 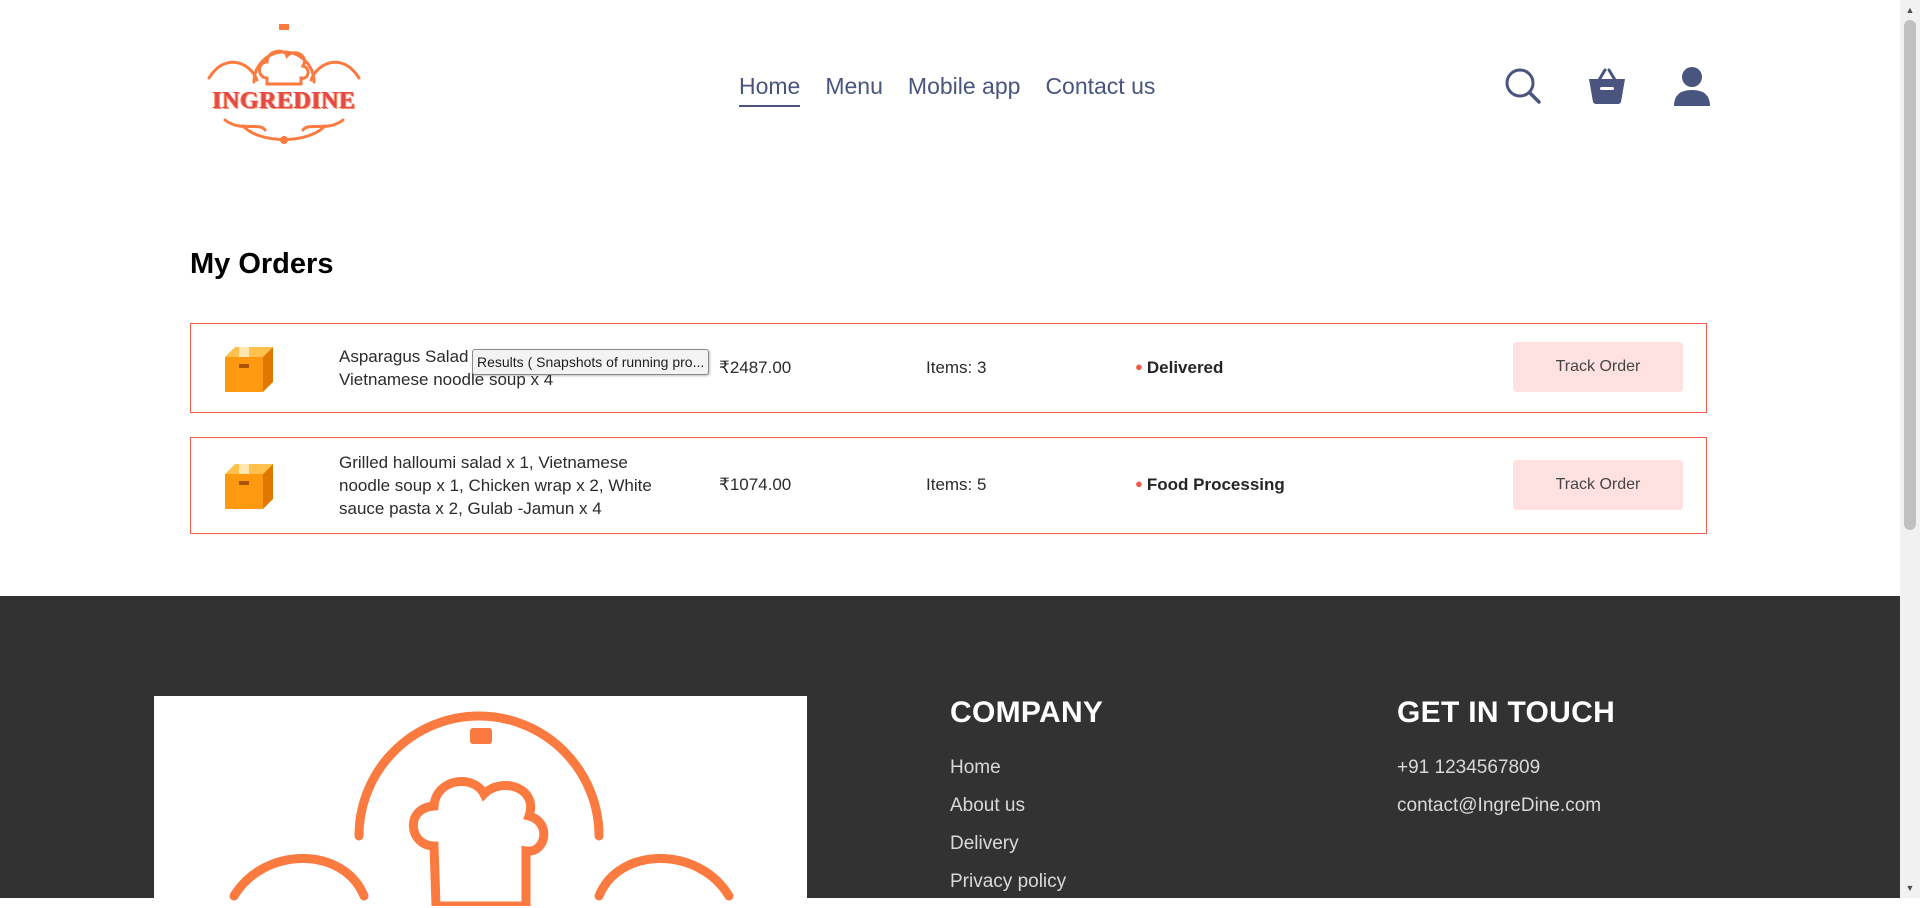 I want to click on nav-contact-us: Contact us, so click(x=1100, y=88).